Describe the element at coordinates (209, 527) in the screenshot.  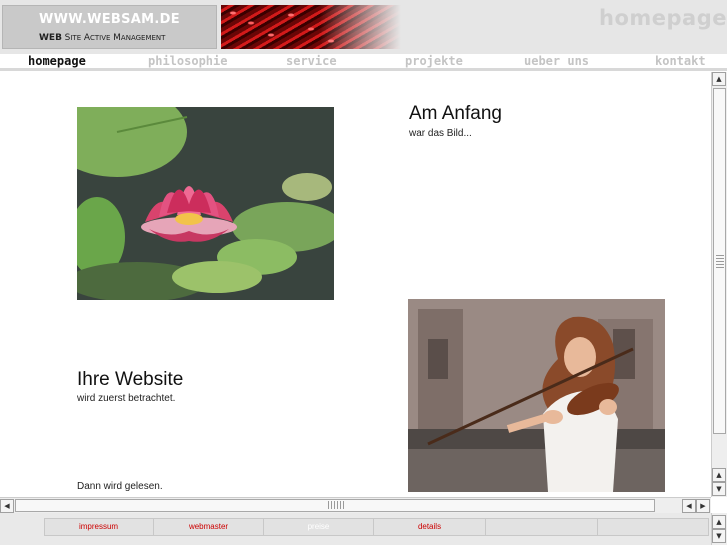
I see `footer-link-webmaster: webmaster` at that location.